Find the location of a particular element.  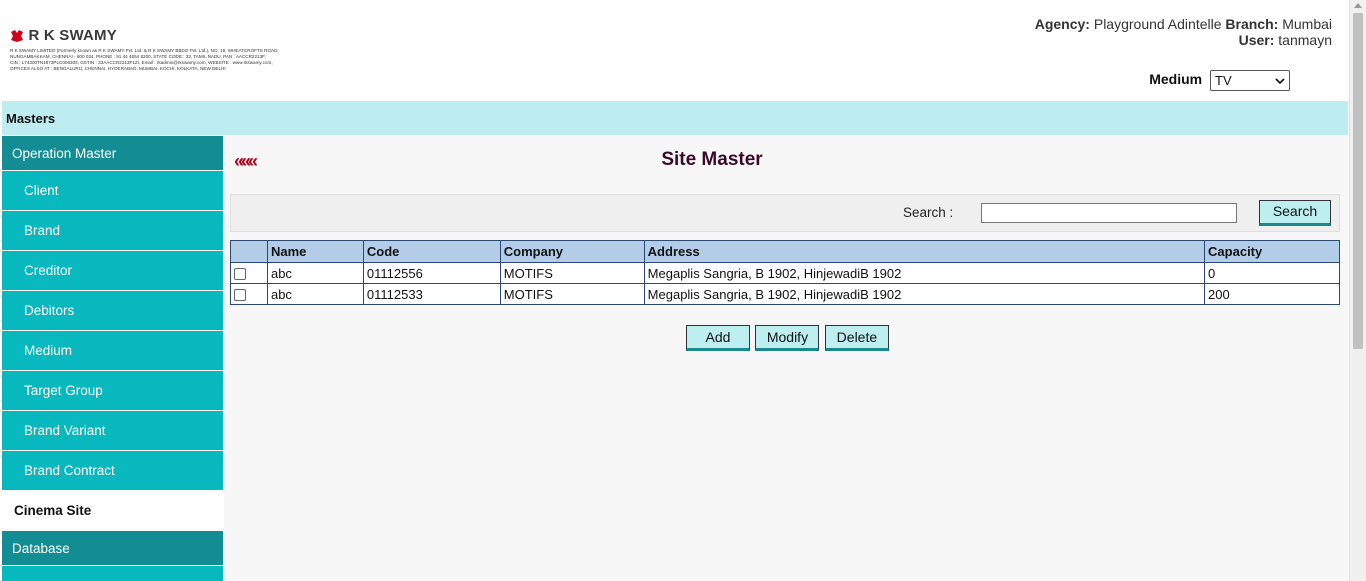

scroll-up-arrow-icon is located at coordinates (1358, 5).